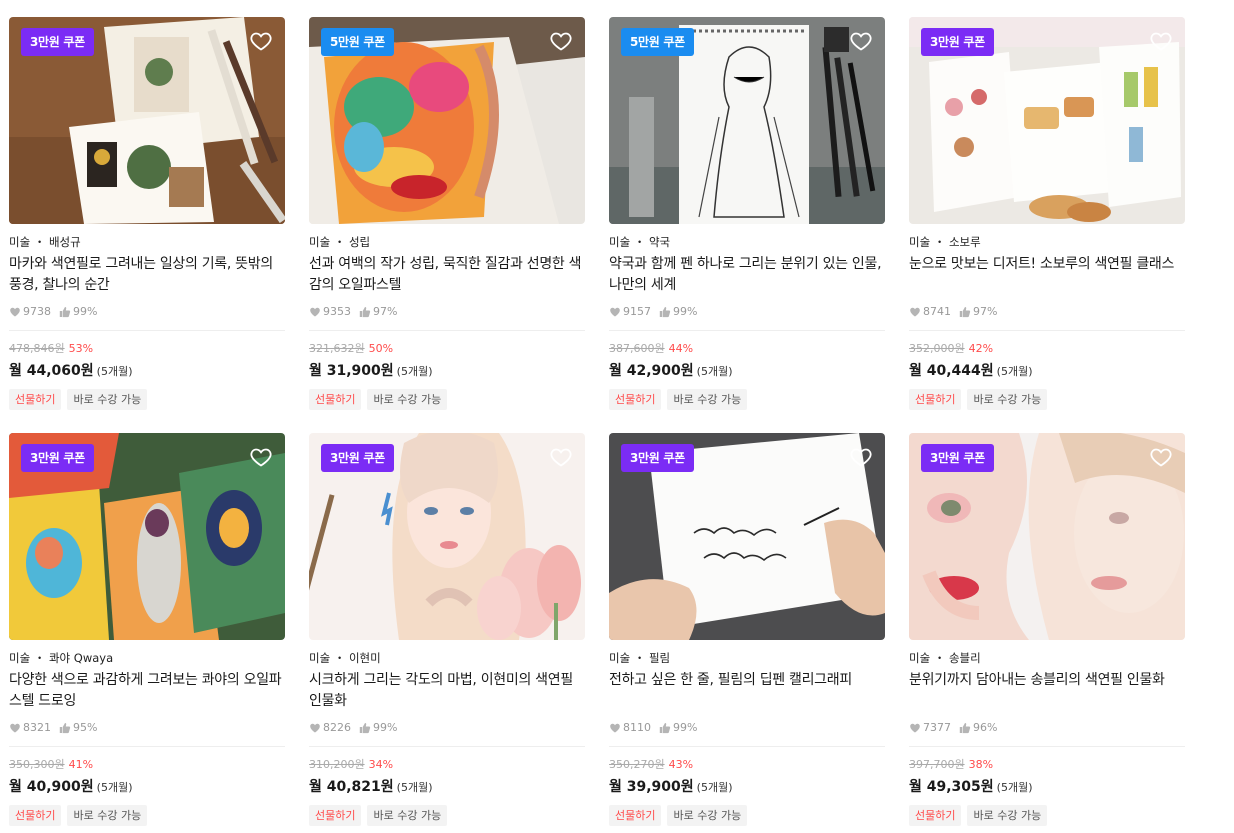  Describe the element at coordinates (147, 275) in the screenshot. I see `course-title: 마카와 색연필로 그려내는 일상의 기록, 뜻밖의 풍경, 찰나의 순간` at that location.